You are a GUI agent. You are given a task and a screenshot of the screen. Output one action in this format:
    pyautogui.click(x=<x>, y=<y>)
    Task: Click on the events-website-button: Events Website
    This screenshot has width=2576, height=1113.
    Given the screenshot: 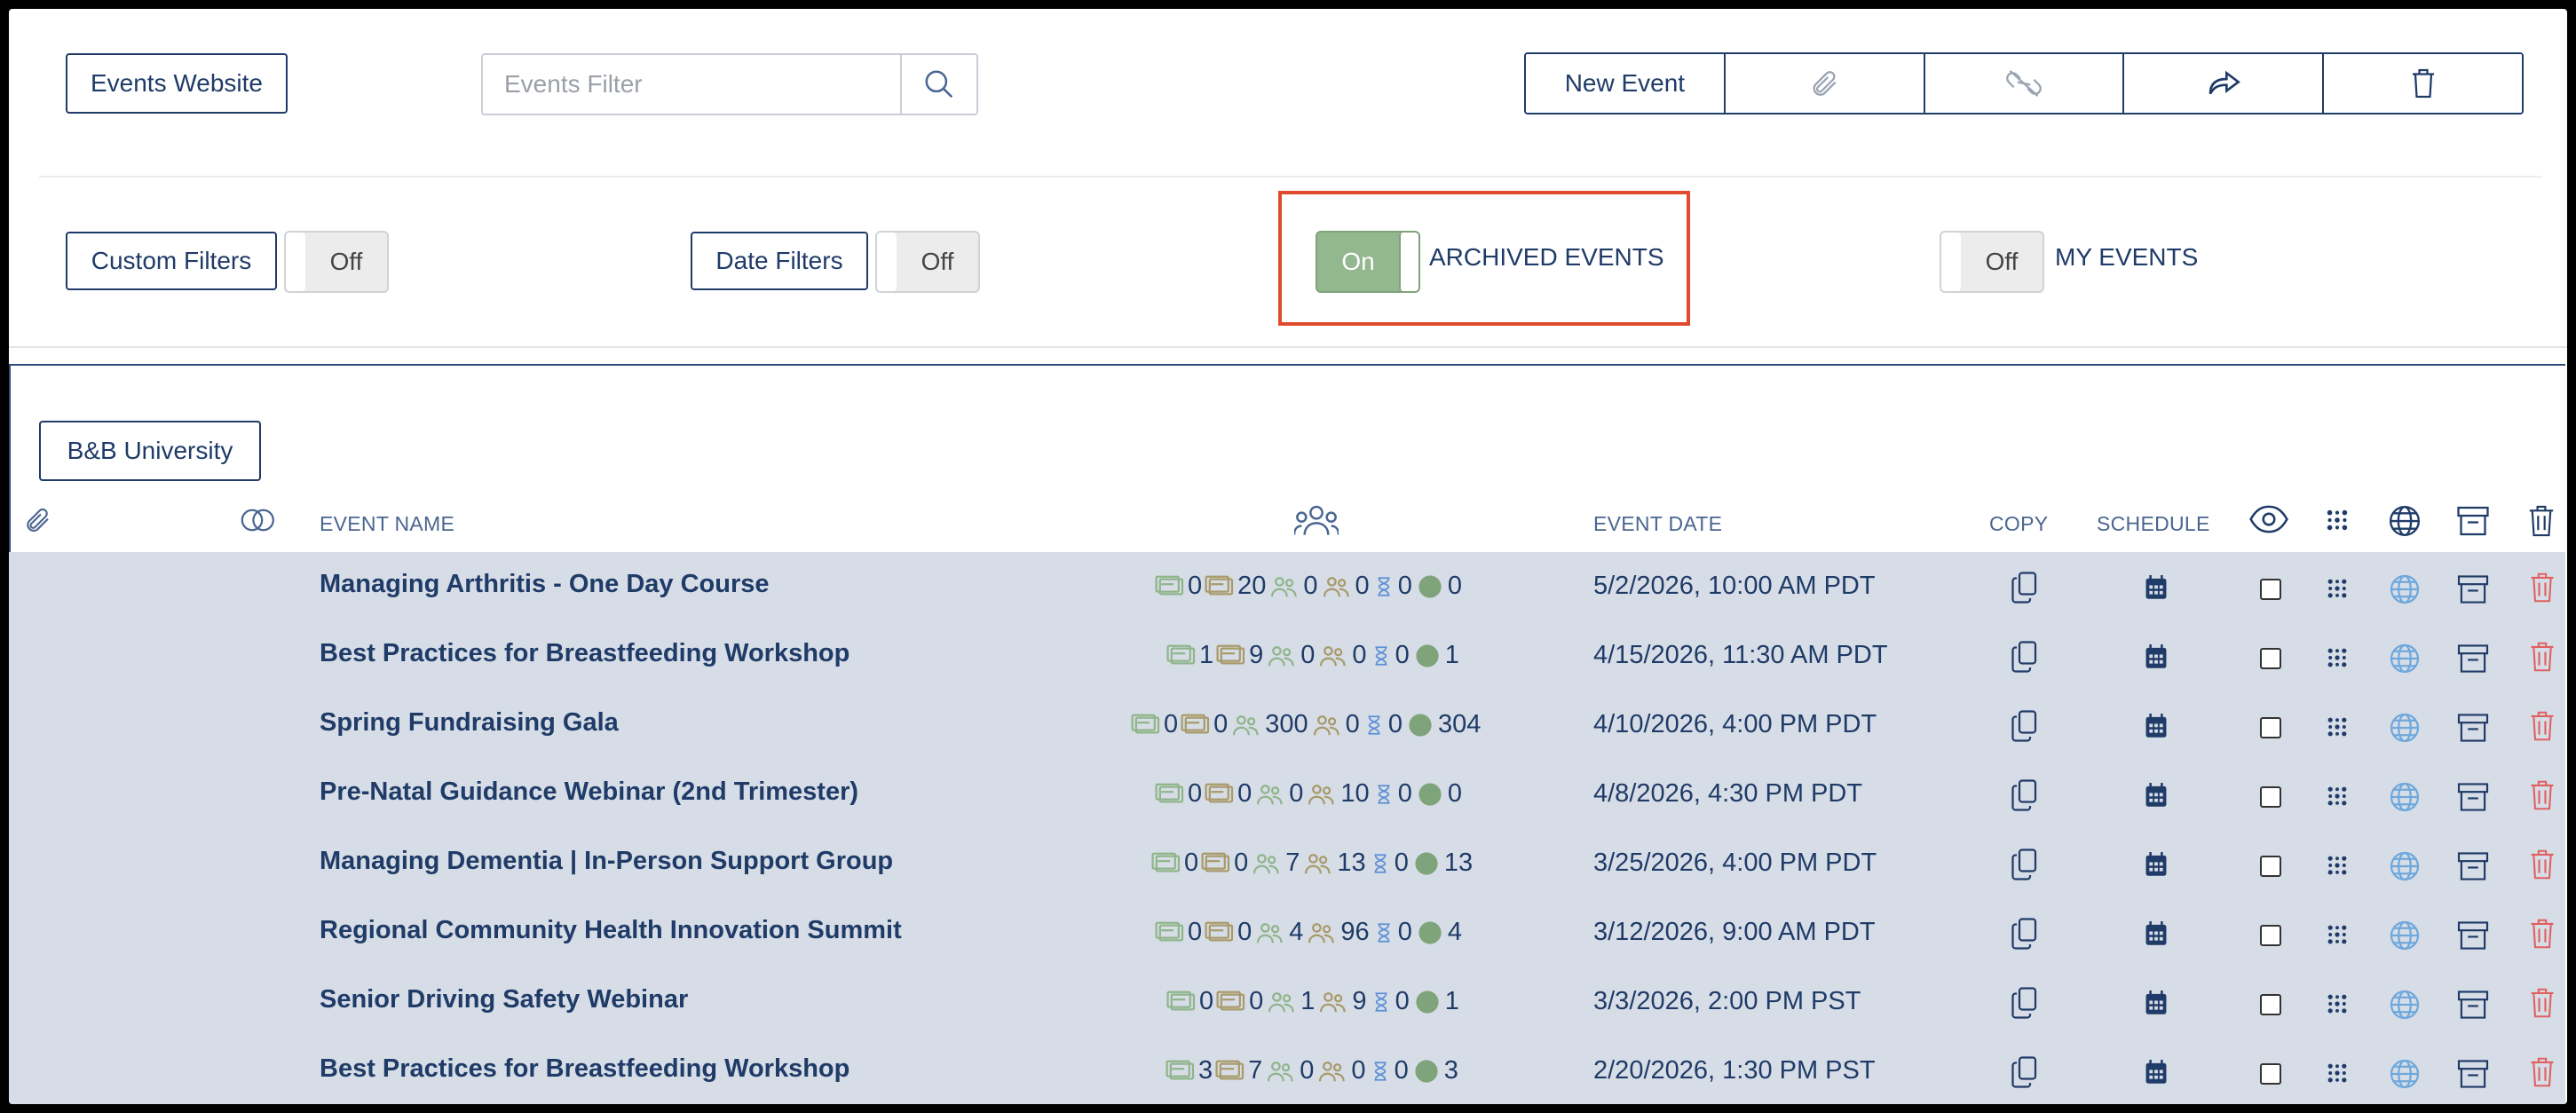 What is the action you would take?
    pyautogui.click(x=177, y=84)
    